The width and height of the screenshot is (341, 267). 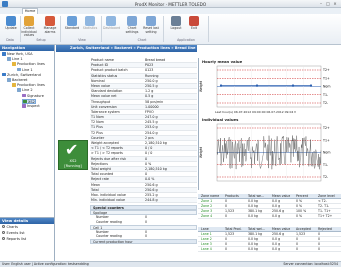 I want to click on minimize-icon: –, so click(x=321, y=3).